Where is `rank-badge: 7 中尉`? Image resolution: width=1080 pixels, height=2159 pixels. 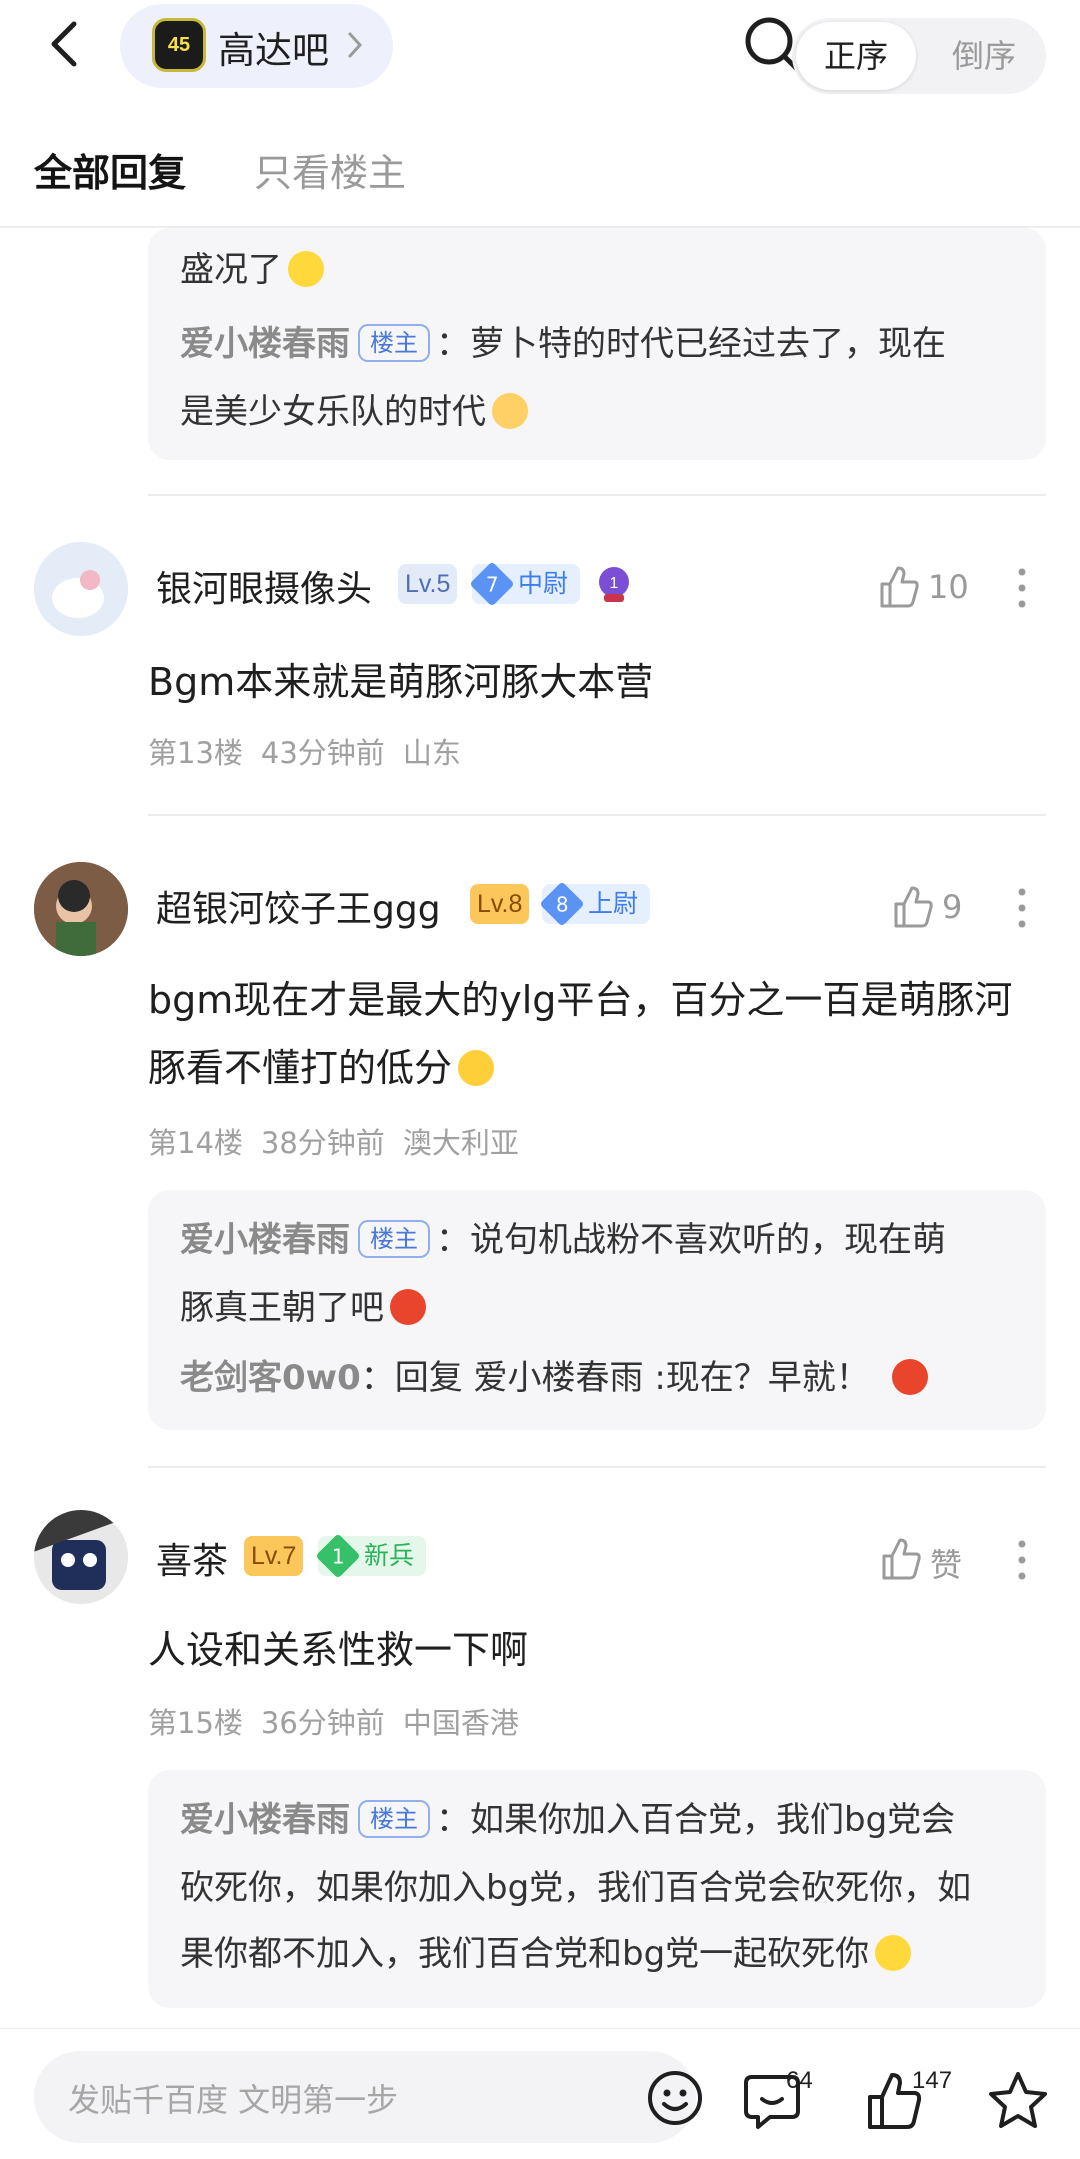
rank-badge: 7 中尉 is located at coordinates (525, 584).